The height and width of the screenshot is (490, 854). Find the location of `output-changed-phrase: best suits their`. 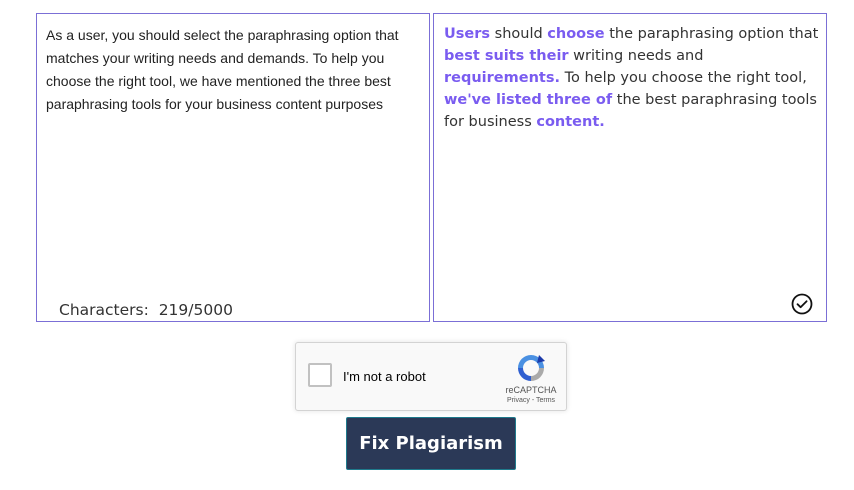

output-changed-phrase: best suits their is located at coordinates (506, 56).